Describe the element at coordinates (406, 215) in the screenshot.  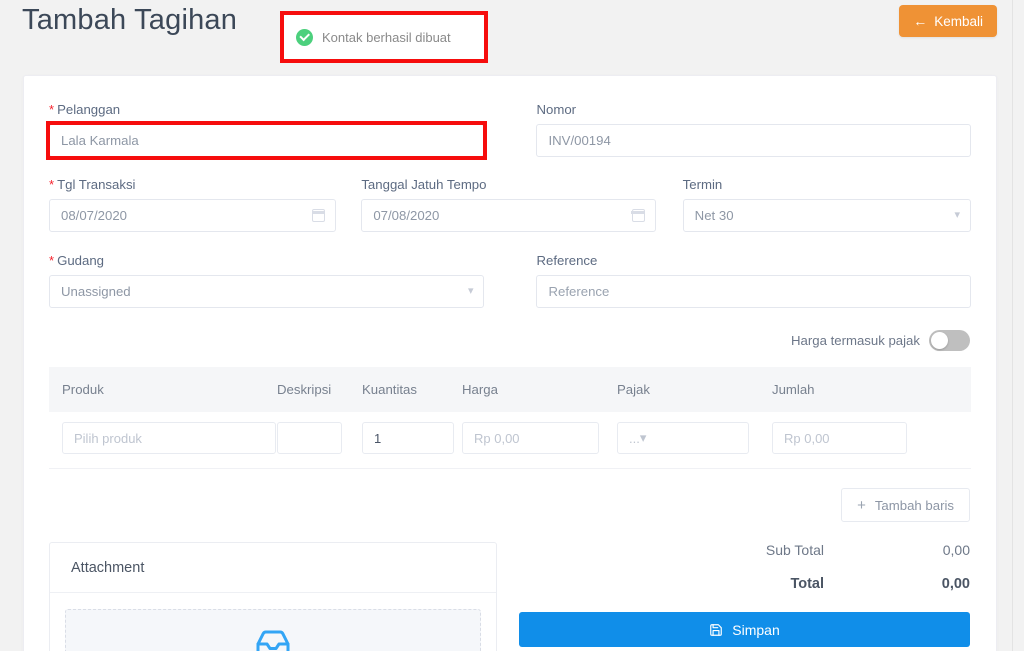
I see `tanggal-jatuh-tempo-value: 07/08/2020` at that location.